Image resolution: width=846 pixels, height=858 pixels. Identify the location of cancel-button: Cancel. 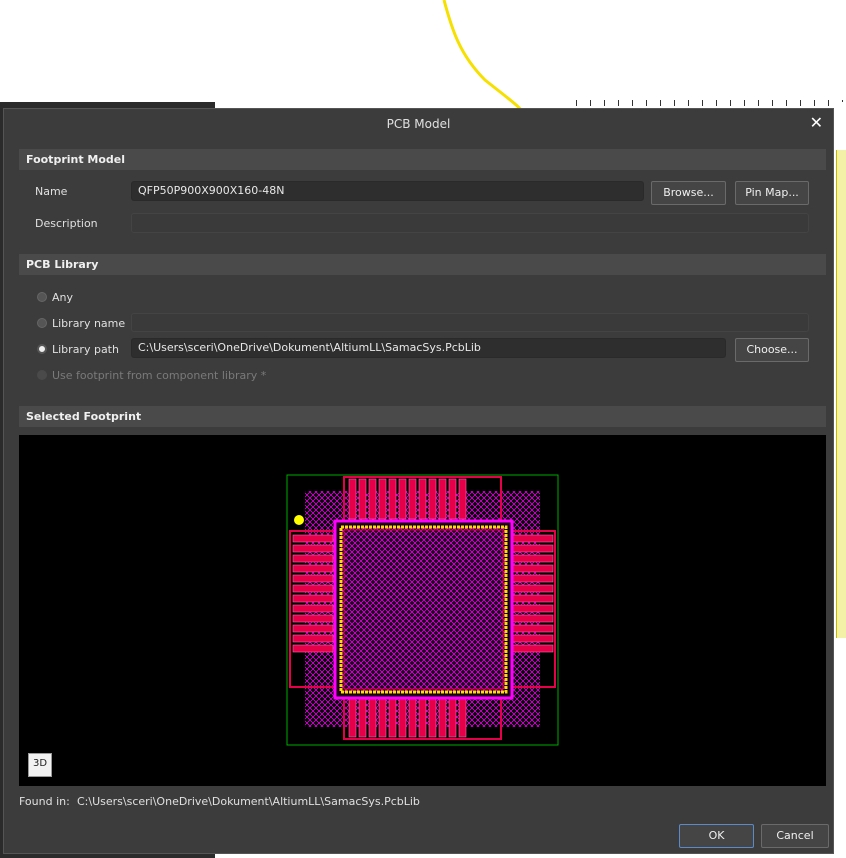
(795, 836).